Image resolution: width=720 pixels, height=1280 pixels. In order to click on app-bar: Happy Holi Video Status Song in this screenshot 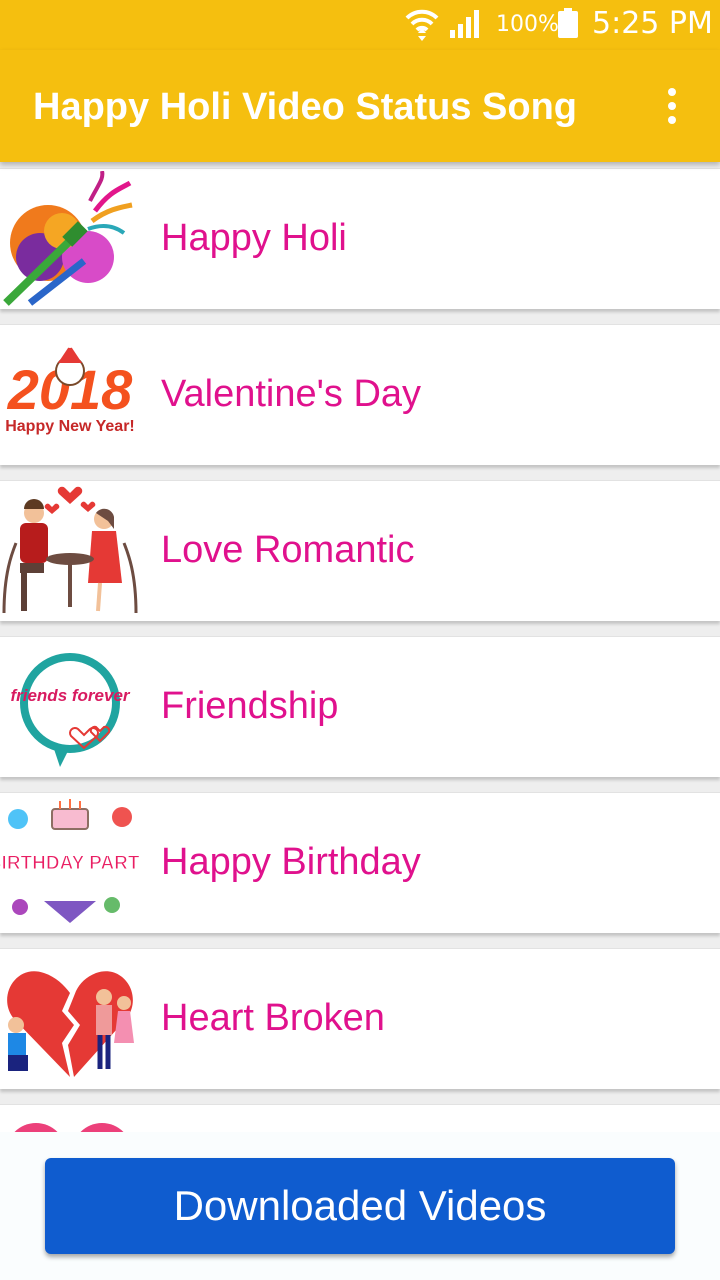, I will do `click(360, 106)`.